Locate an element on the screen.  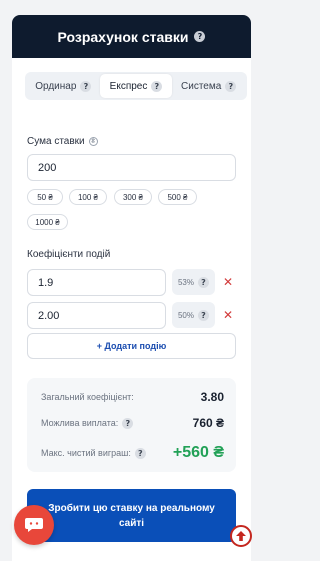
stake-input: 200 is located at coordinates (131, 167).